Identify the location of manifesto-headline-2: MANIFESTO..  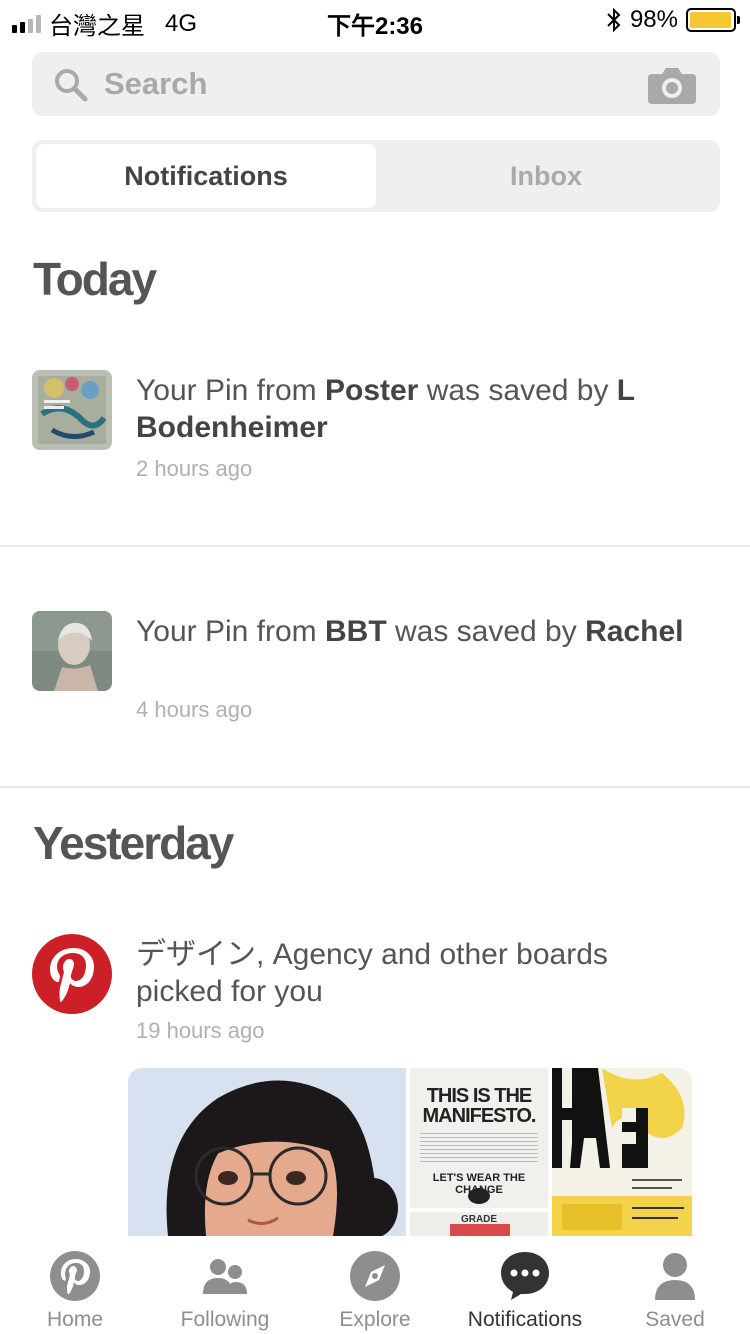
(479, 1116).